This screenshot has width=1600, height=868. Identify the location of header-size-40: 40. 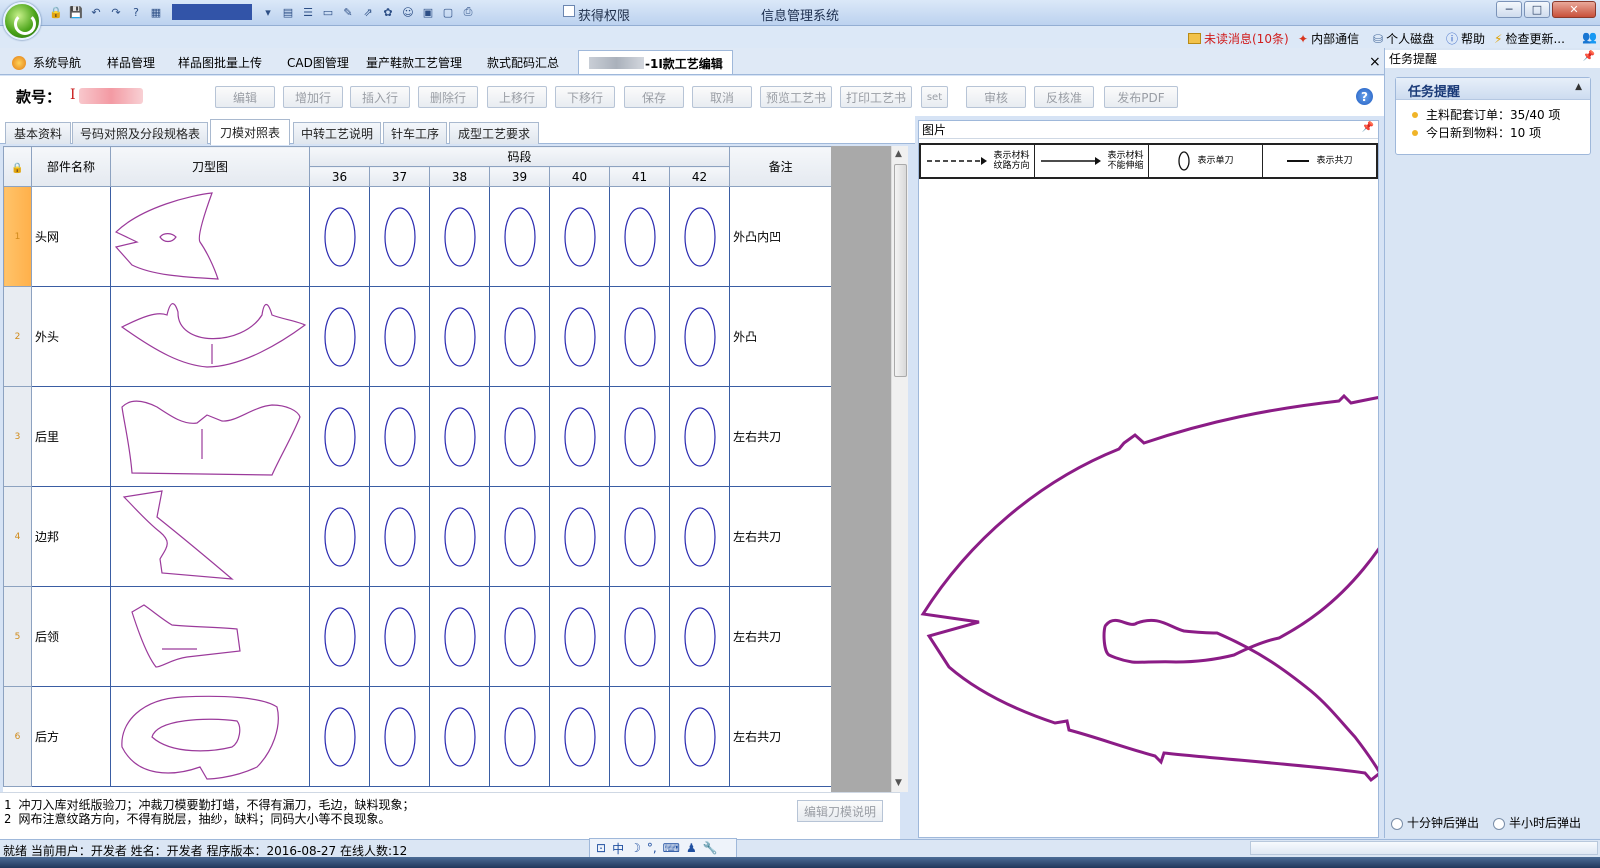
(579, 176).